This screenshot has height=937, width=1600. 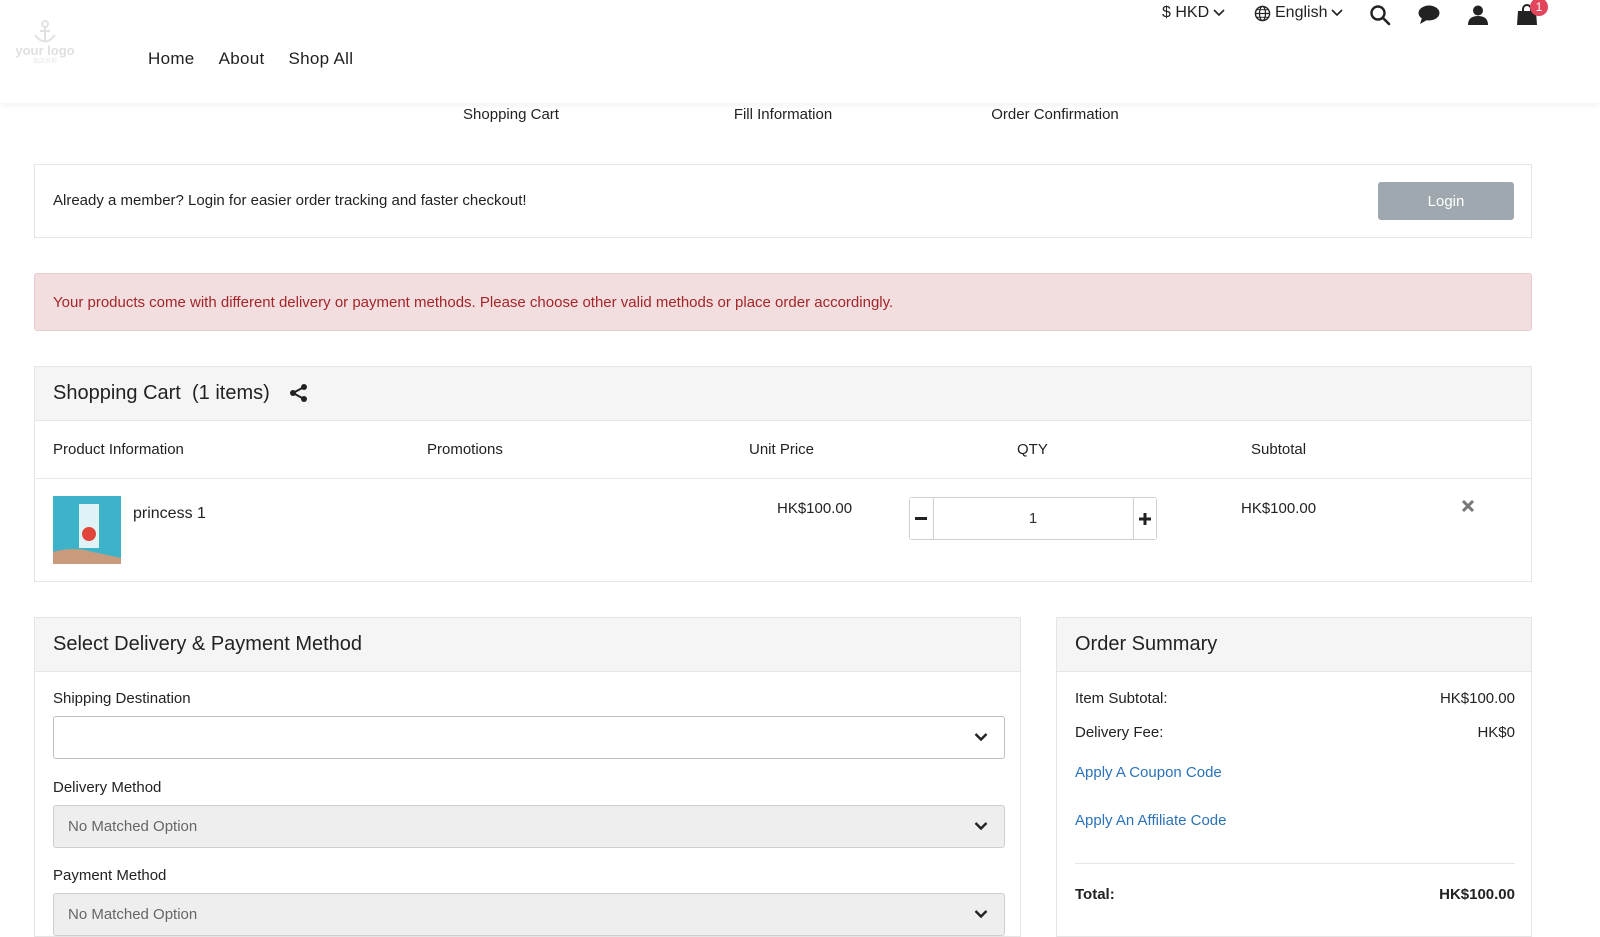 I want to click on language-label: English, so click(x=1301, y=12).